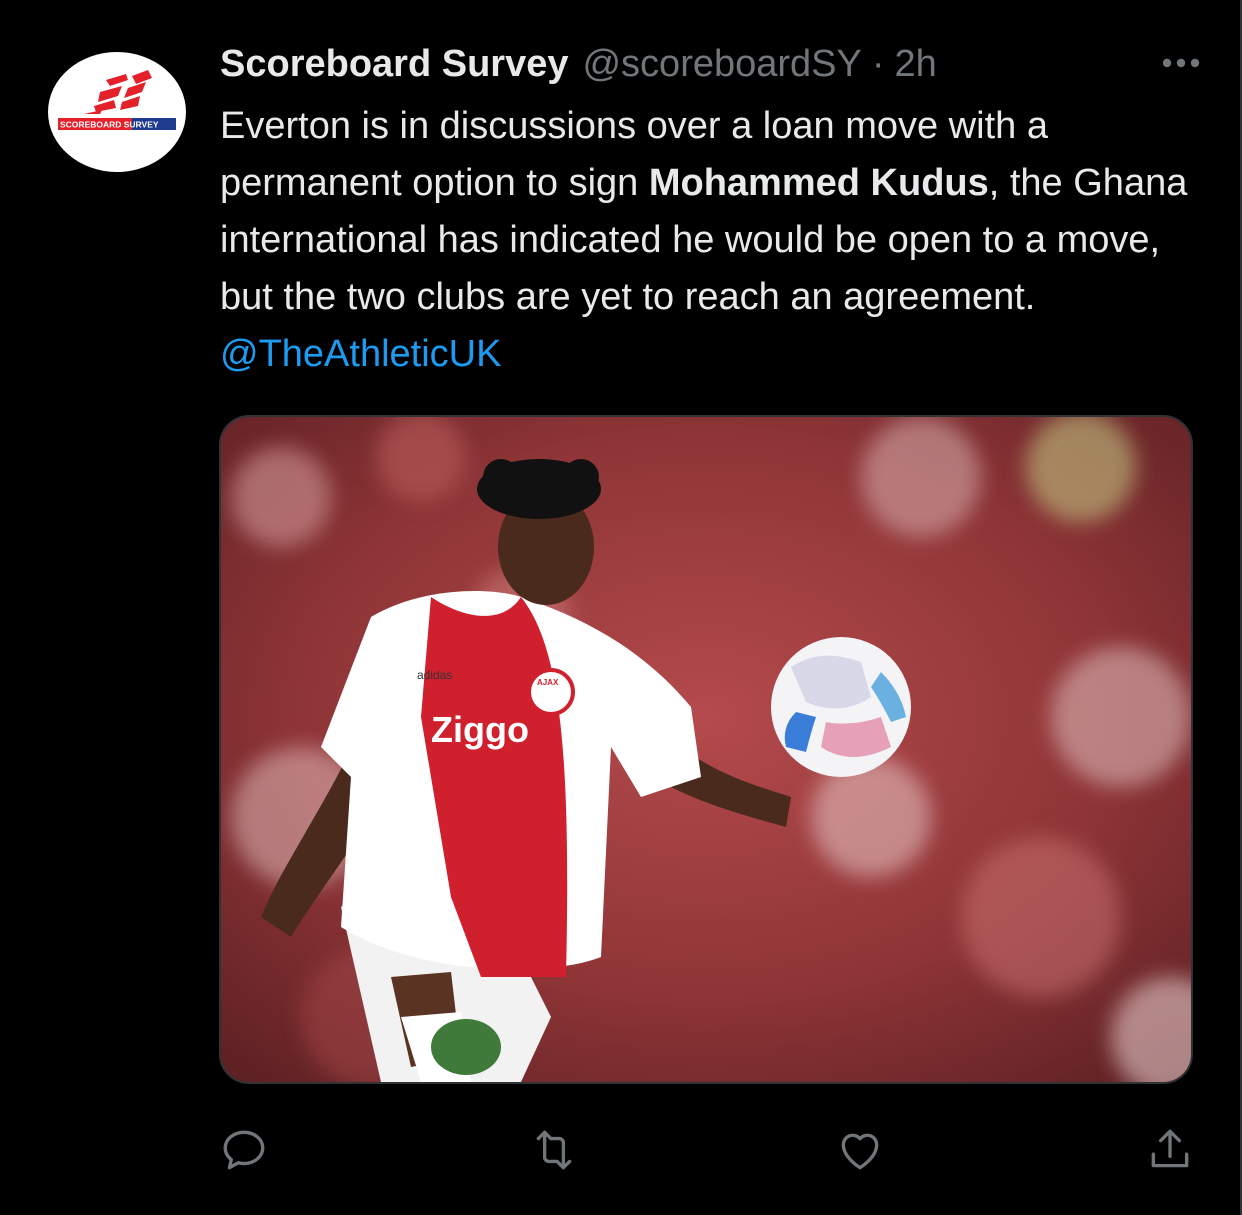 The image size is (1242, 1215). I want to click on reply-icon, so click(244, 1150).